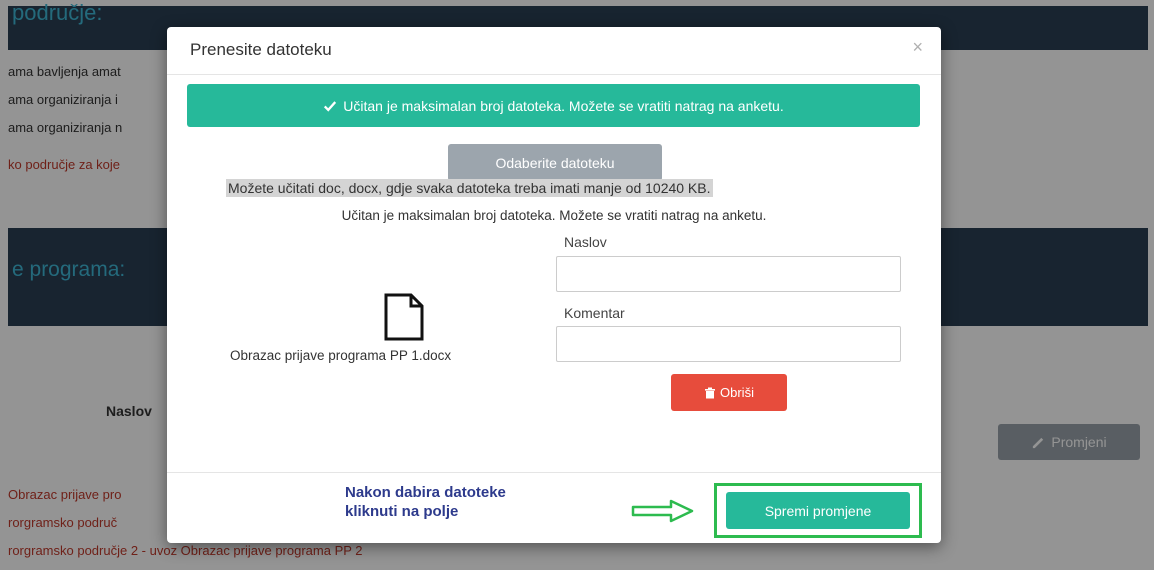  What do you see at coordinates (728, 274) in the screenshot?
I see `naslov-input` at bounding box center [728, 274].